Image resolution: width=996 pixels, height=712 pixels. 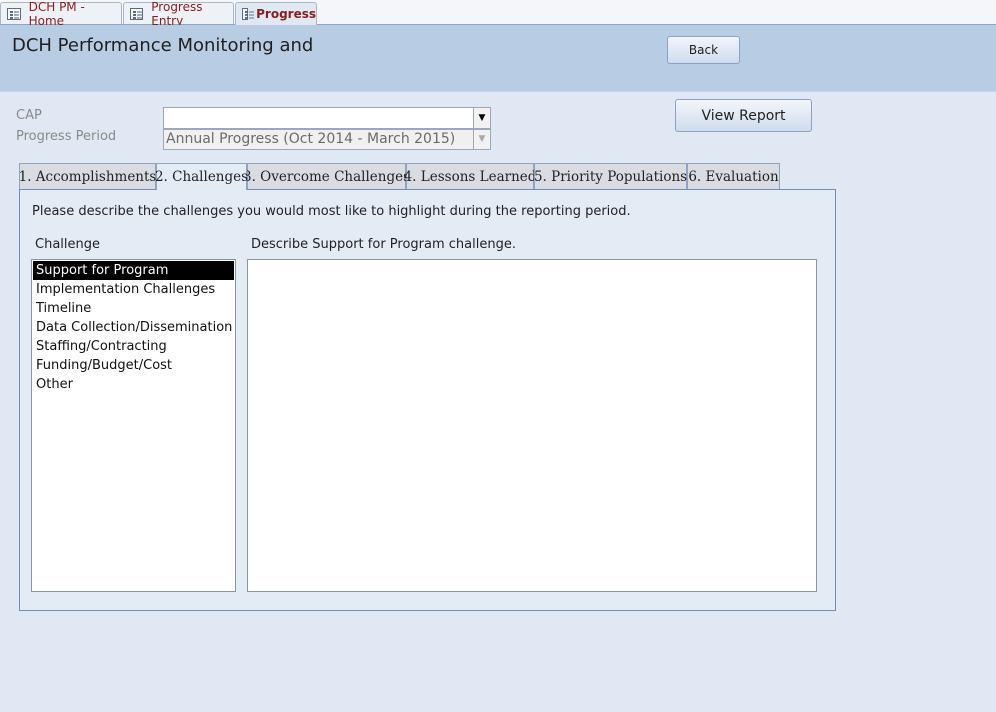 I want to click on doc-tab-home: DCH PM - Home, so click(x=61, y=14).